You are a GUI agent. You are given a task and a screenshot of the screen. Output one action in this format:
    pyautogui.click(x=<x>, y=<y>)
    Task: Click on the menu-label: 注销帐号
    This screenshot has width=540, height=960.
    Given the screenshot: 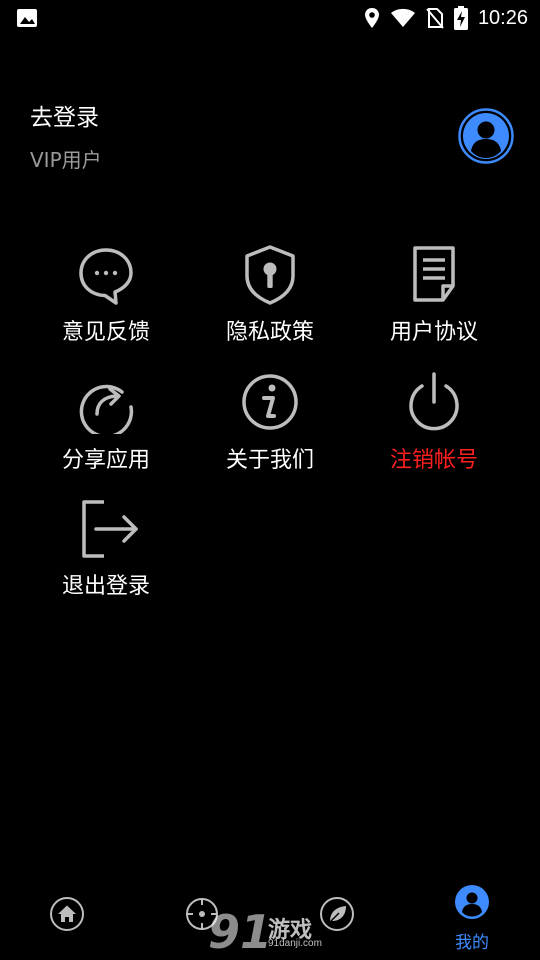 What is the action you would take?
    pyautogui.click(x=433, y=460)
    